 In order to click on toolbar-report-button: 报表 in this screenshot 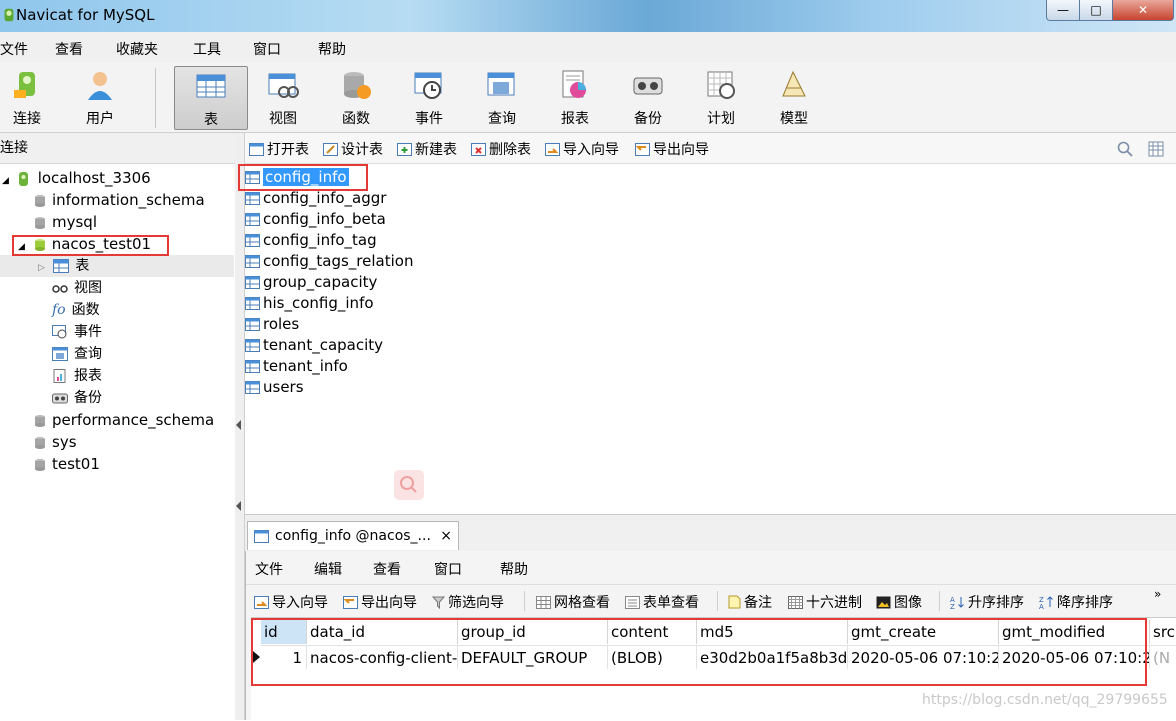, I will do `click(575, 97)`.